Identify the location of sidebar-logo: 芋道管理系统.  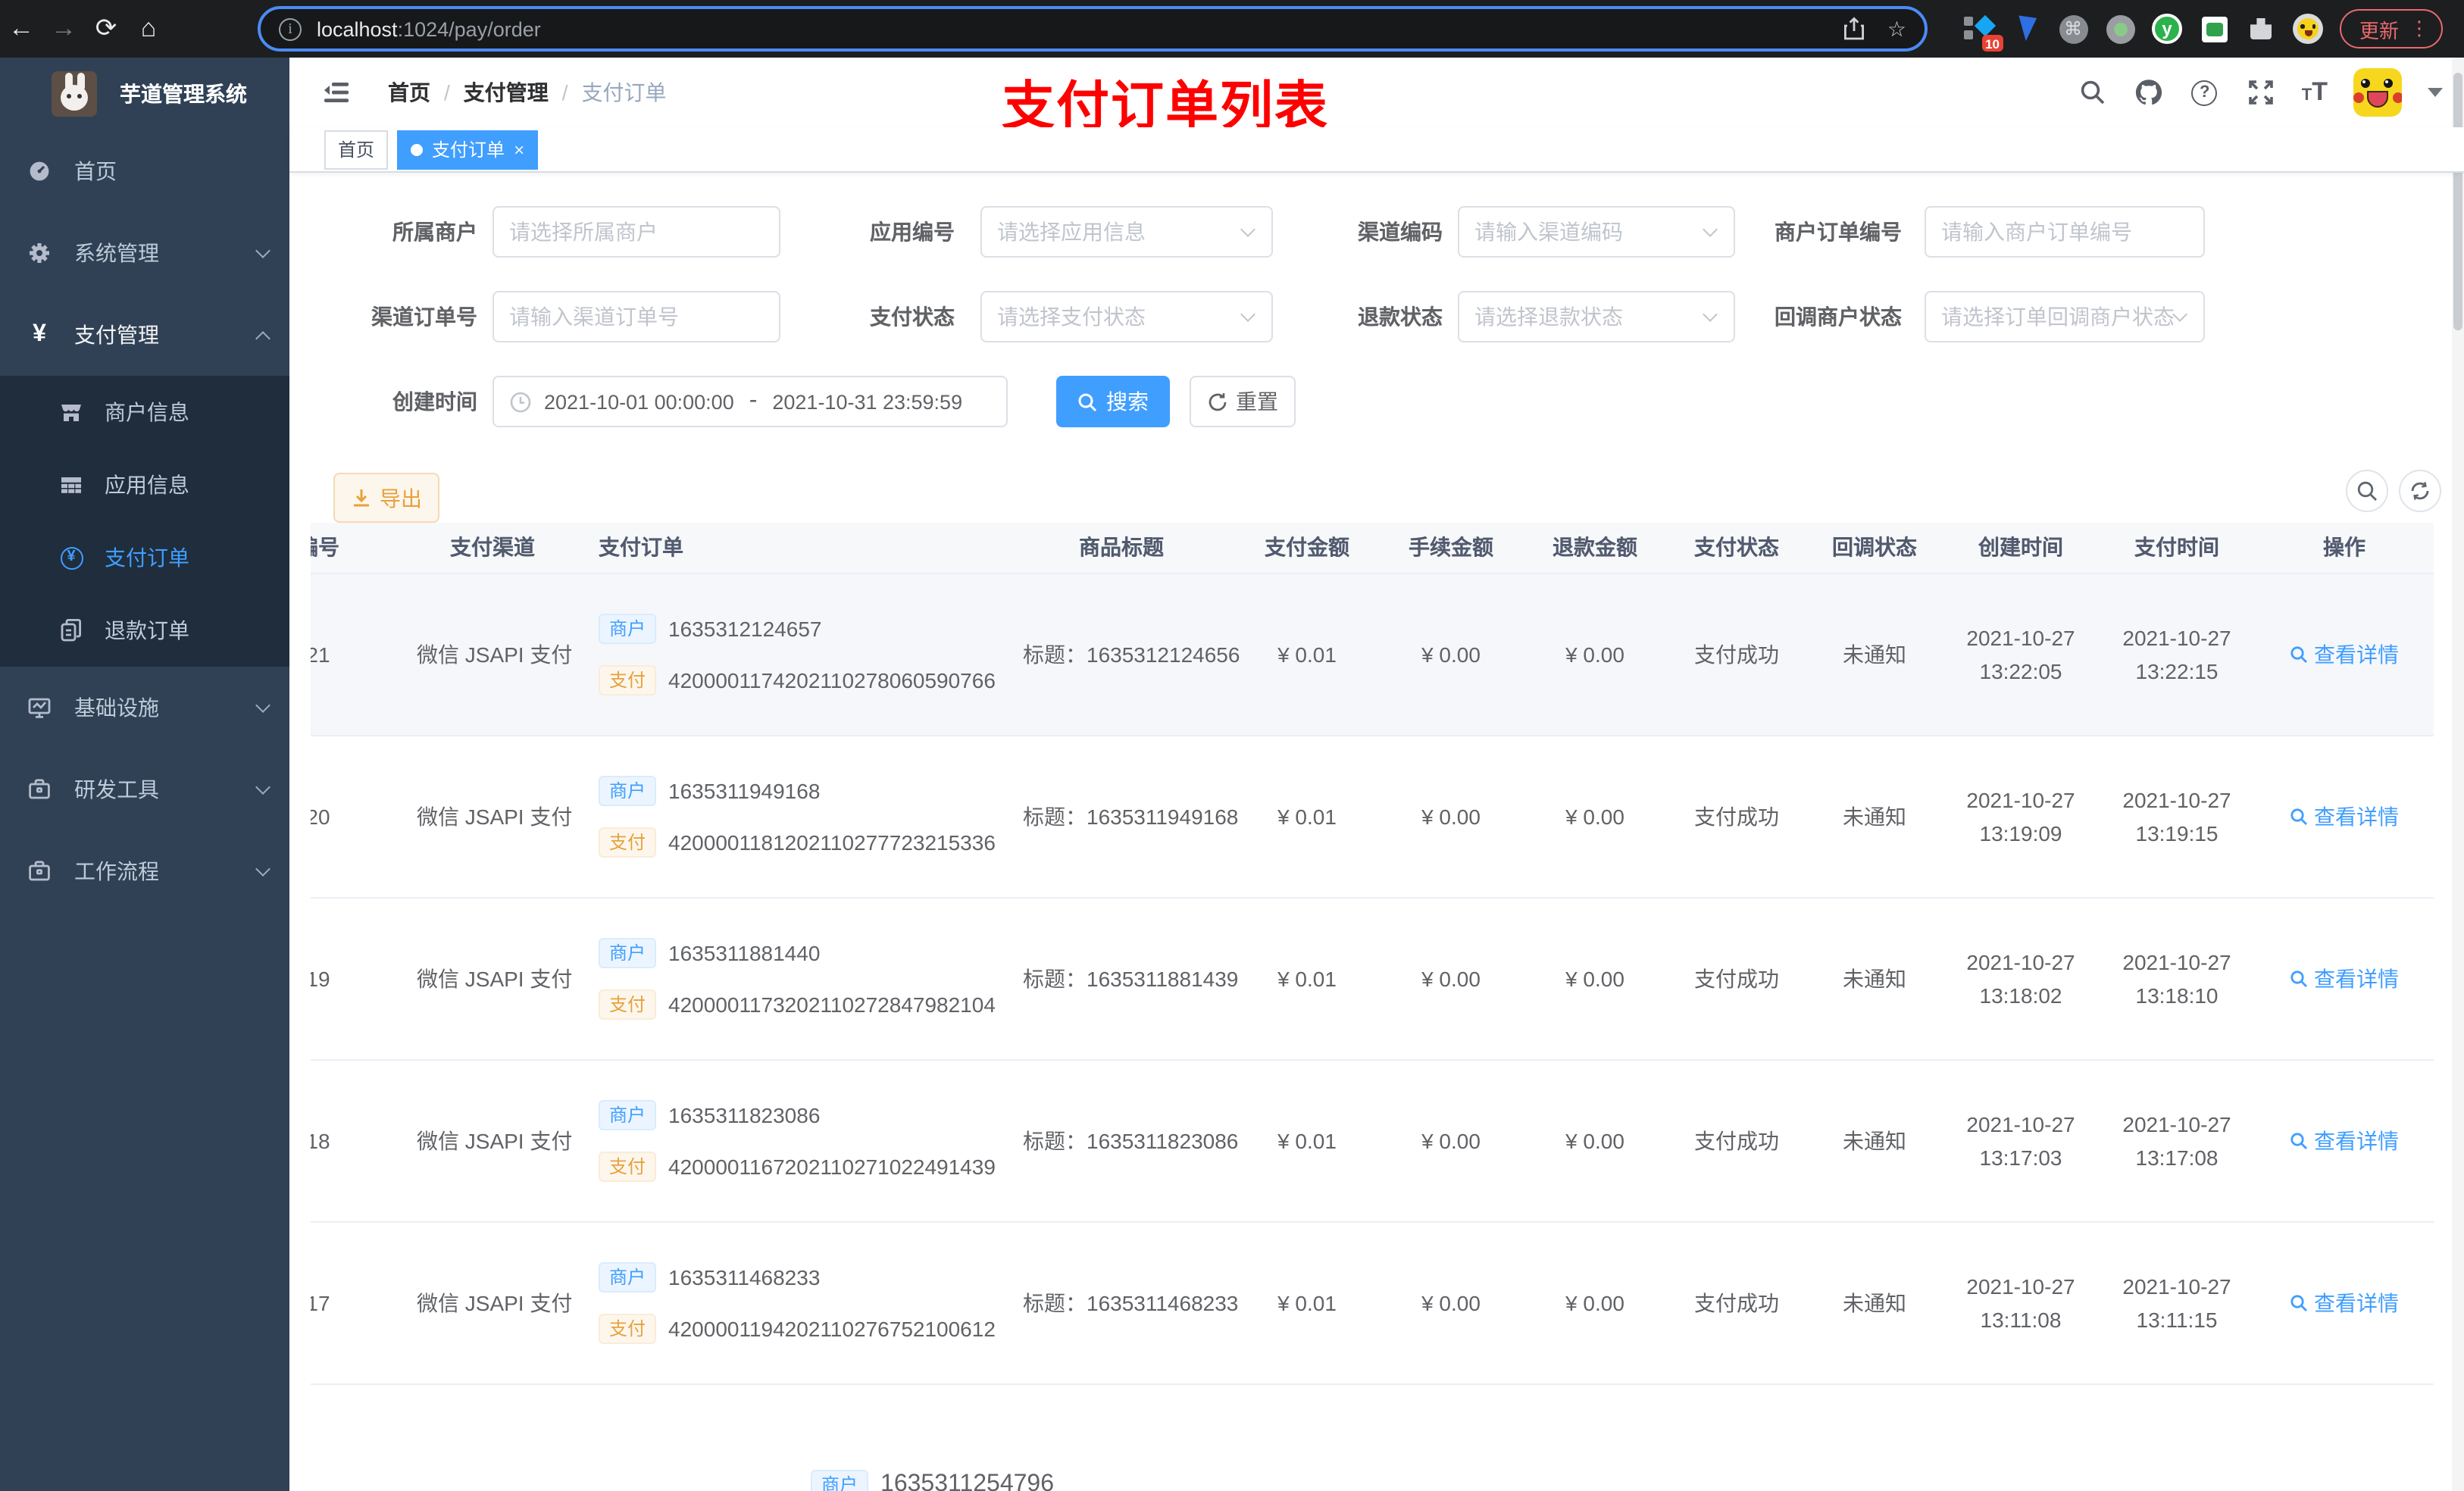
(144, 94).